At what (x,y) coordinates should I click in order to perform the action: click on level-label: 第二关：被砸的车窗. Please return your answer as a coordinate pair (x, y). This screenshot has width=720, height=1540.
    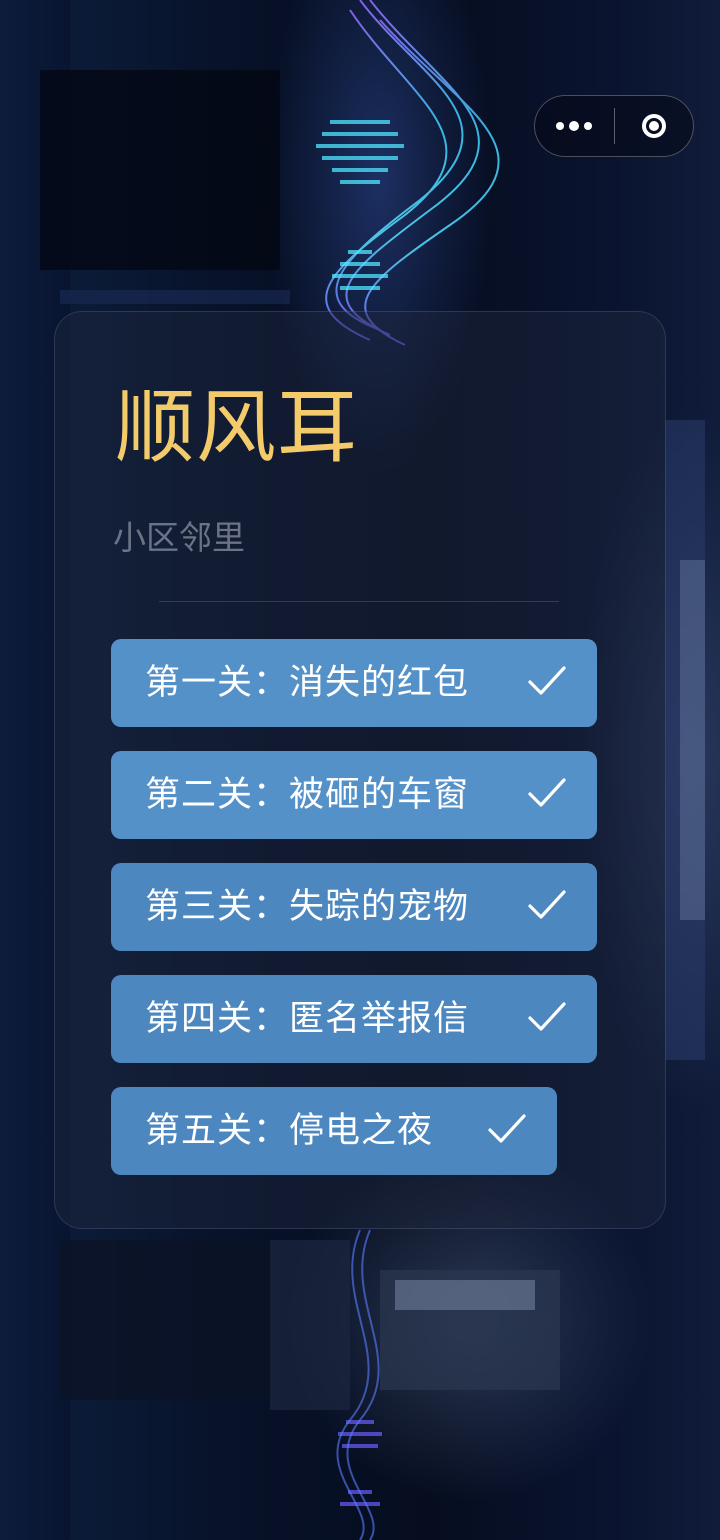
    Looking at the image, I should click on (307, 795).